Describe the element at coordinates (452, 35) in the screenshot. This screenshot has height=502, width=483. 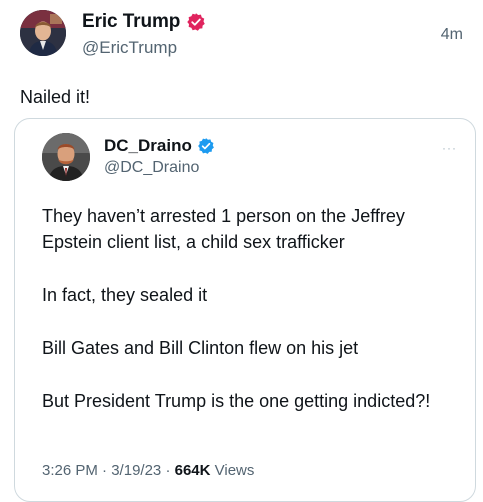
I see `timestamp: 4m` at that location.